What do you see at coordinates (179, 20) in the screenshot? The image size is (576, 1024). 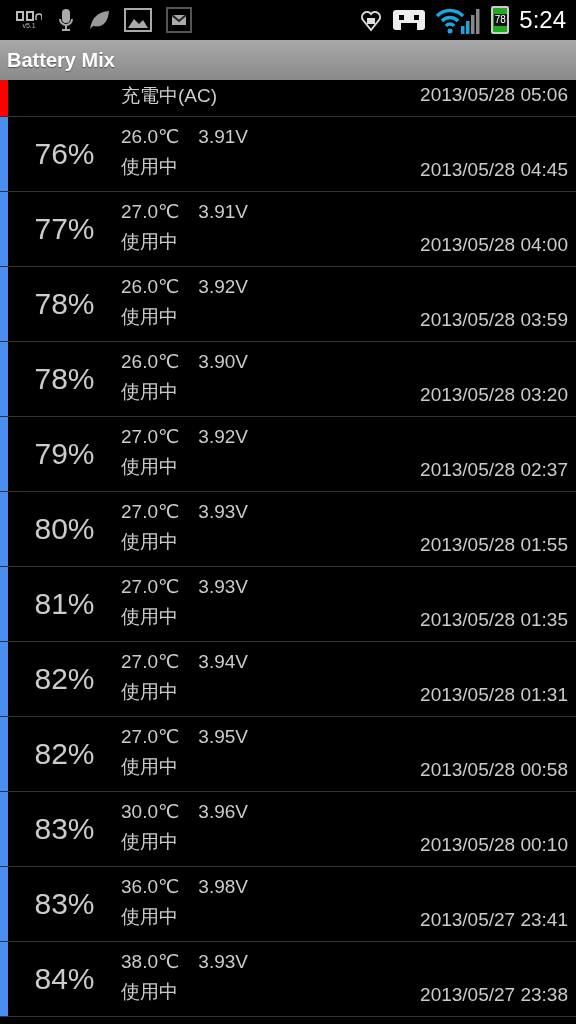 I see `mail-icon` at bounding box center [179, 20].